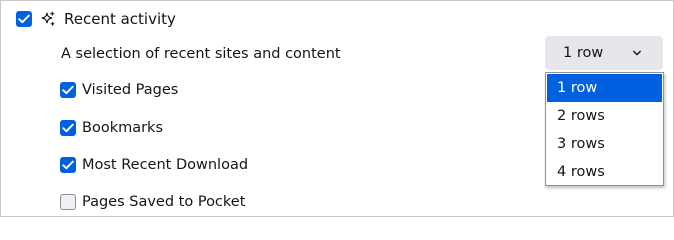 The height and width of the screenshot is (240, 674). What do you see at coordinates (637, 53) in the screenshot?
I see `chevron-down-icon` at bounding box center [637, 53].